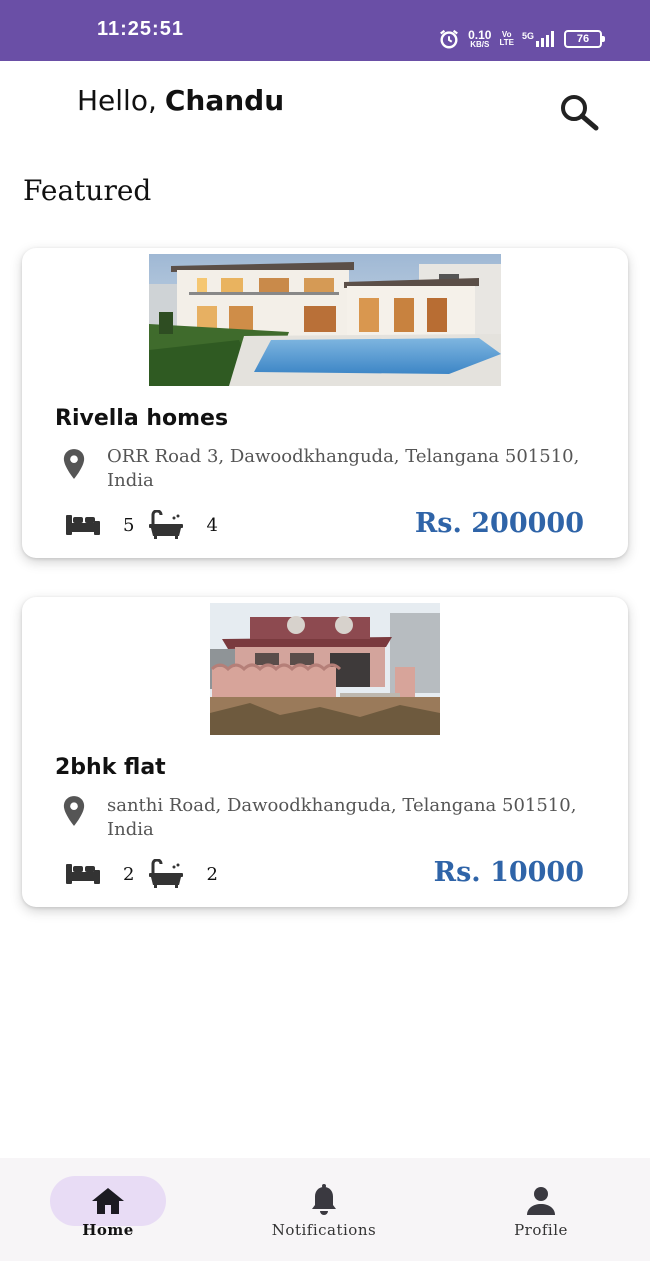 The height and width of the screenshot is (1261, 650). What do you see at coordinates (108, 1230) in the screenshot?
I see `nav-label-home: Home` at bounding box center [108, 1230].